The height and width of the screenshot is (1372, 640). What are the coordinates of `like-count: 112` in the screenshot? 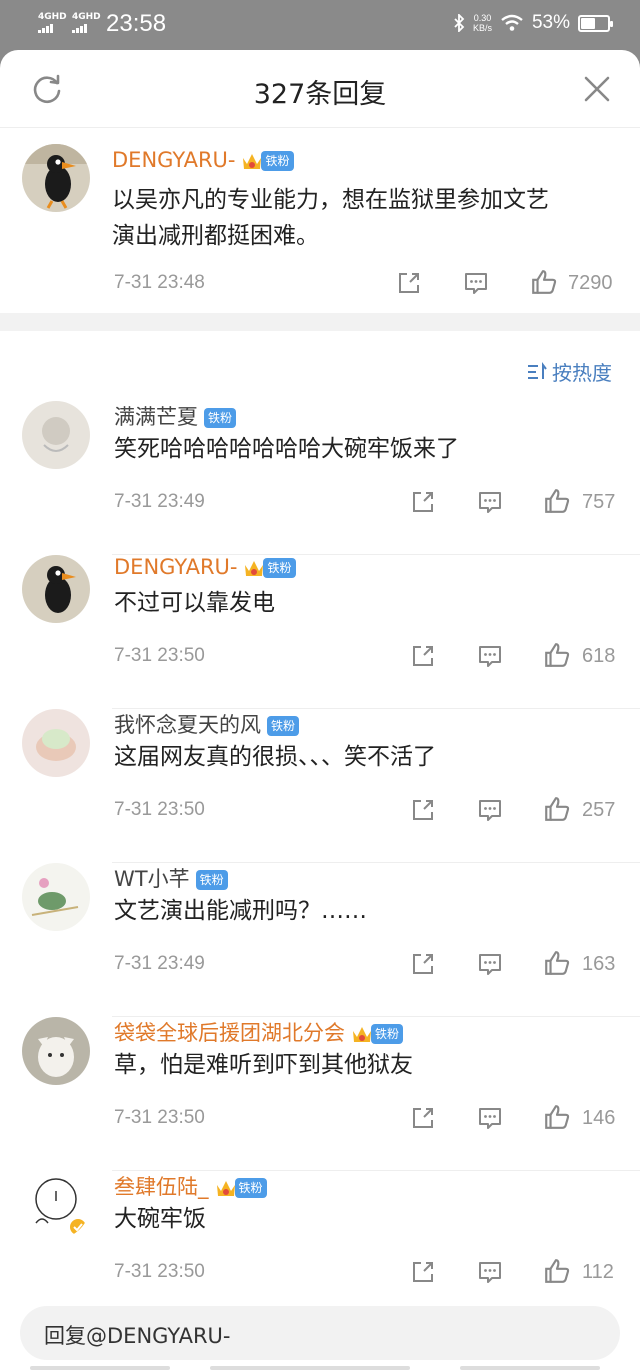 It's located at (598, 1272).